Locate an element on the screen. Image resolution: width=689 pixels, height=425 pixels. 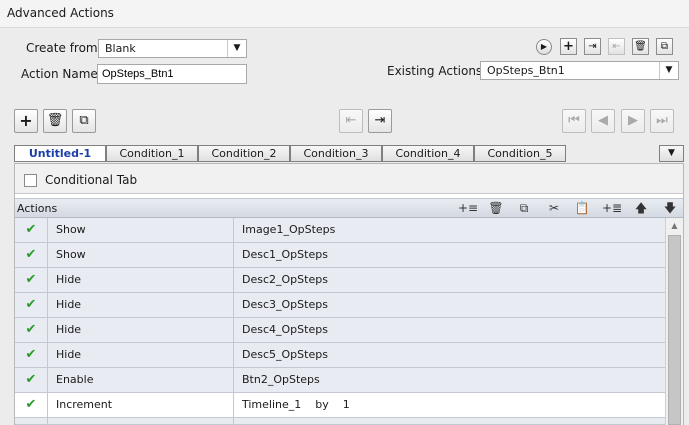
previous-tab-icon: ◀ is located at coordinates (603, 121).